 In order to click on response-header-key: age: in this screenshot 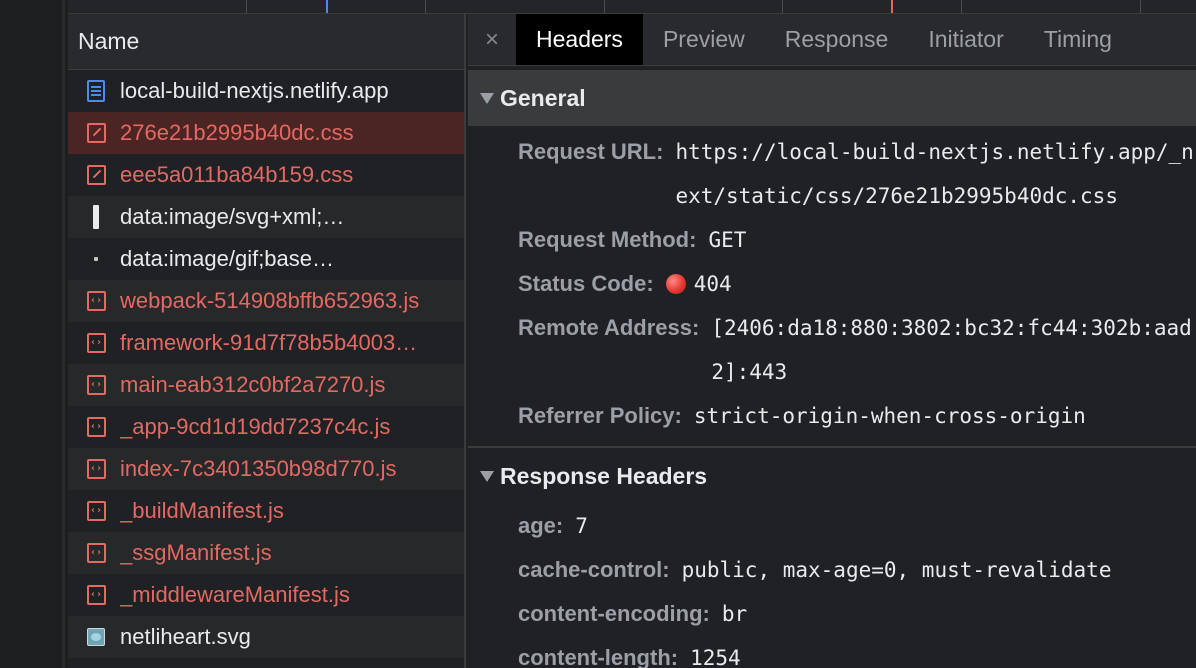, I will do `click(541, 525)`.